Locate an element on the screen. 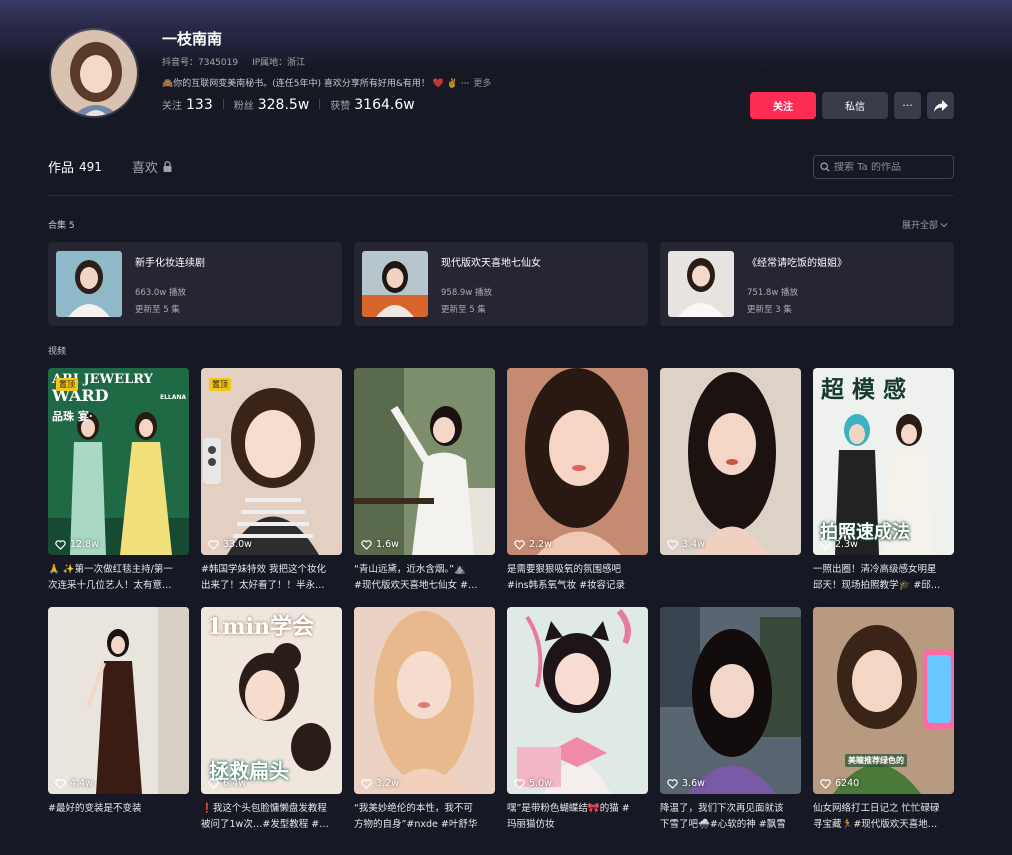  video-thumbnail: ARI JEWELRY WARD 品珠 宴· ELLANA 置顶 12.8w is located at coordinates (118, 461).